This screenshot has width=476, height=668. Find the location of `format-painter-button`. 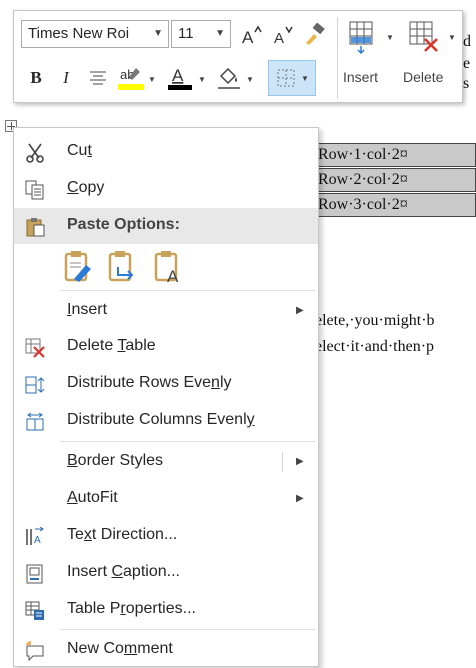

format-painter-button is located at coordinates (315, 35).